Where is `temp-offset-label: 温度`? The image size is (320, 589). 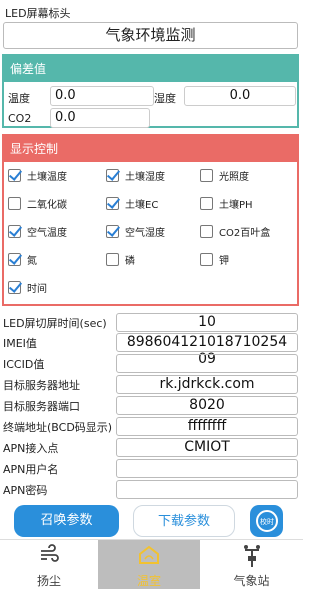
temp-offset-label: 温度 is located at coordinates (19, 98).